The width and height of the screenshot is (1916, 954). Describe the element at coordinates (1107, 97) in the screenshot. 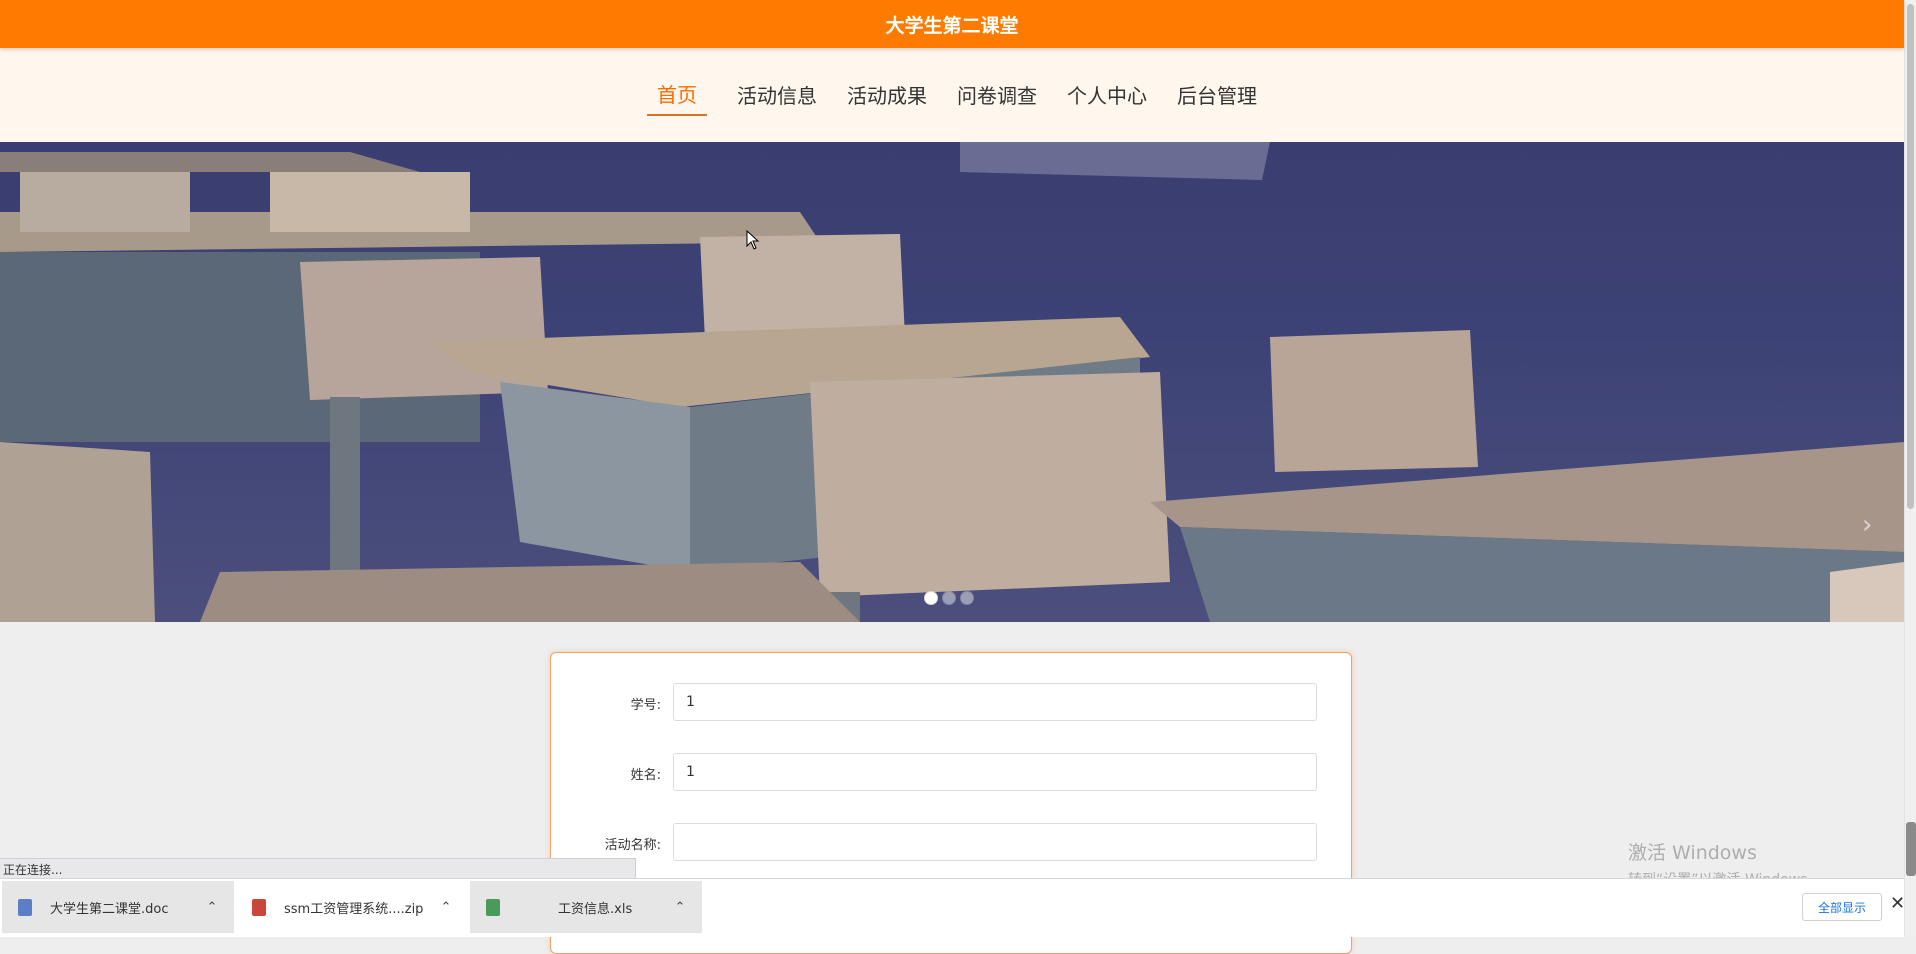

I see `nav-item-personal-center: 个人中心` at that location.